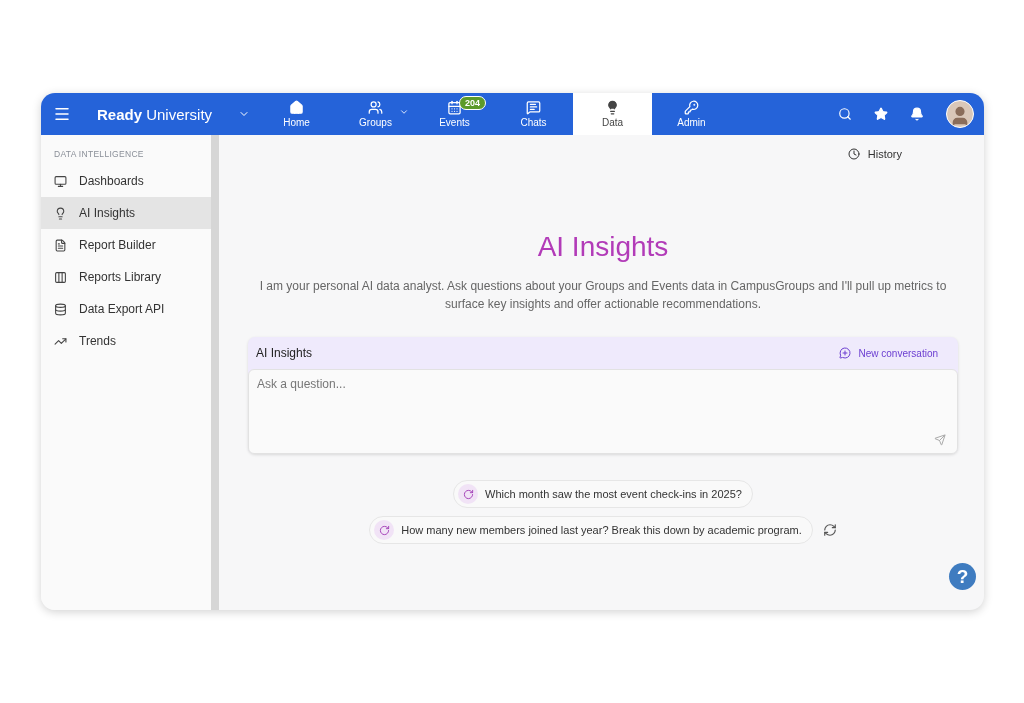 The width and height of the screenshot is (1024, 703). I want to click on chat-icon, so click(533, 107).